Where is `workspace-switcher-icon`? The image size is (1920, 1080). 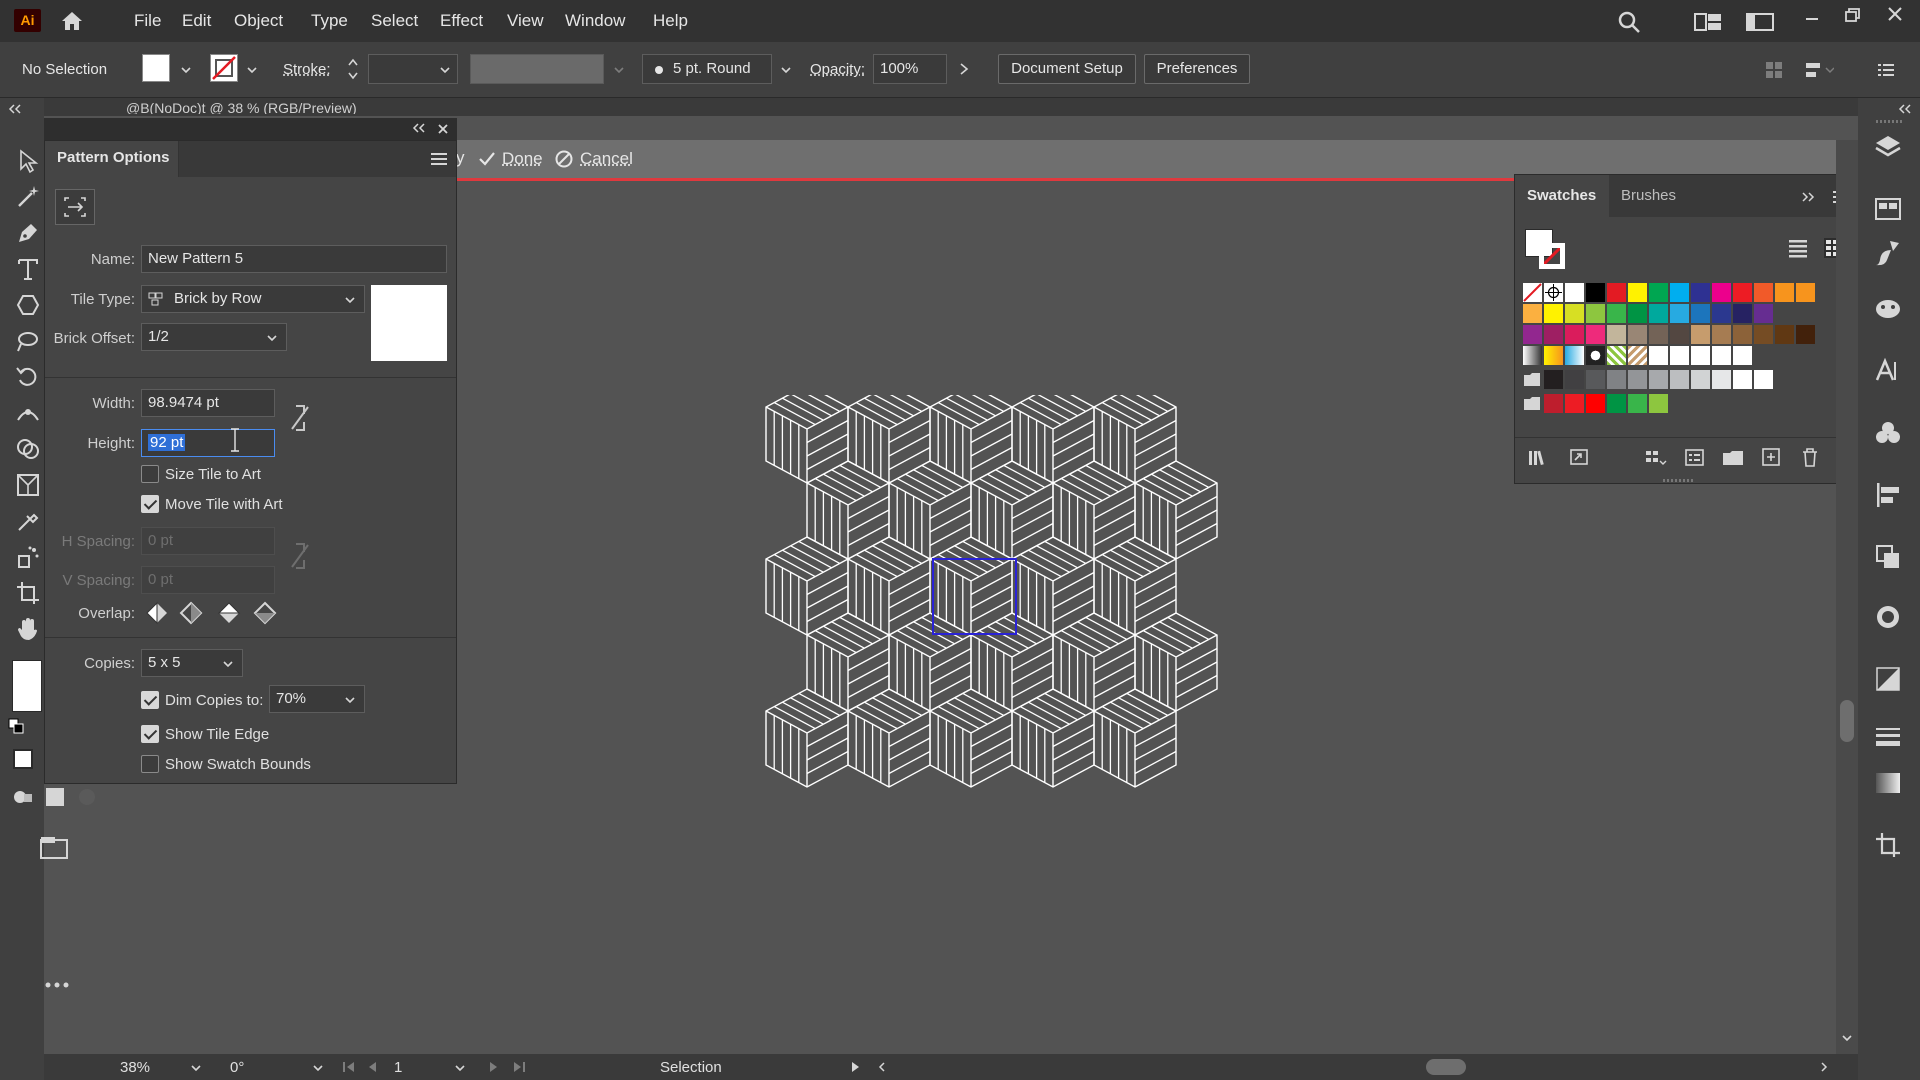
workspace-switcher-icon is located at coordinates (1708, 22).